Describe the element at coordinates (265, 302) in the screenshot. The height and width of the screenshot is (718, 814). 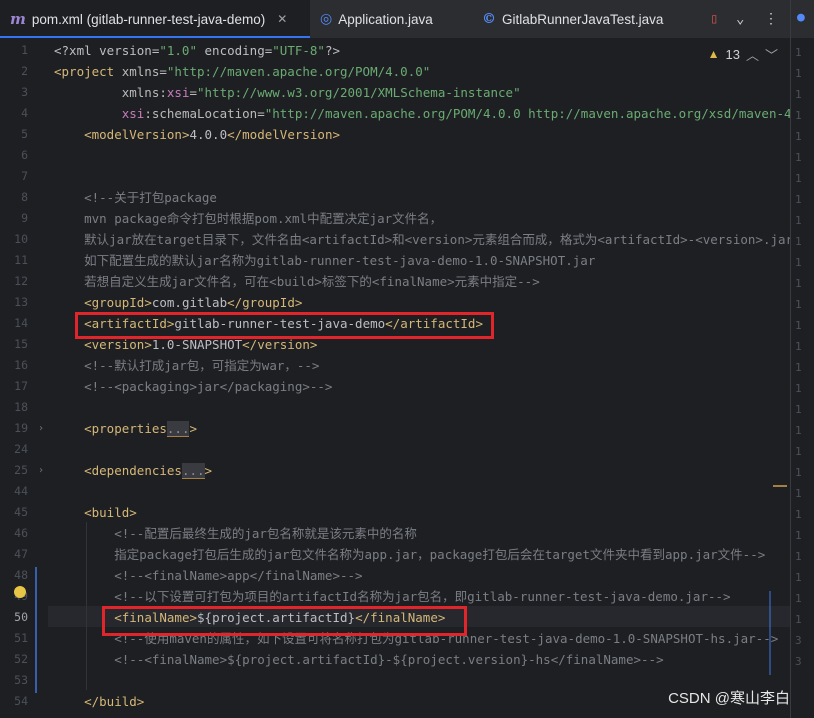
I see `code-token: </groupId>` at that location.